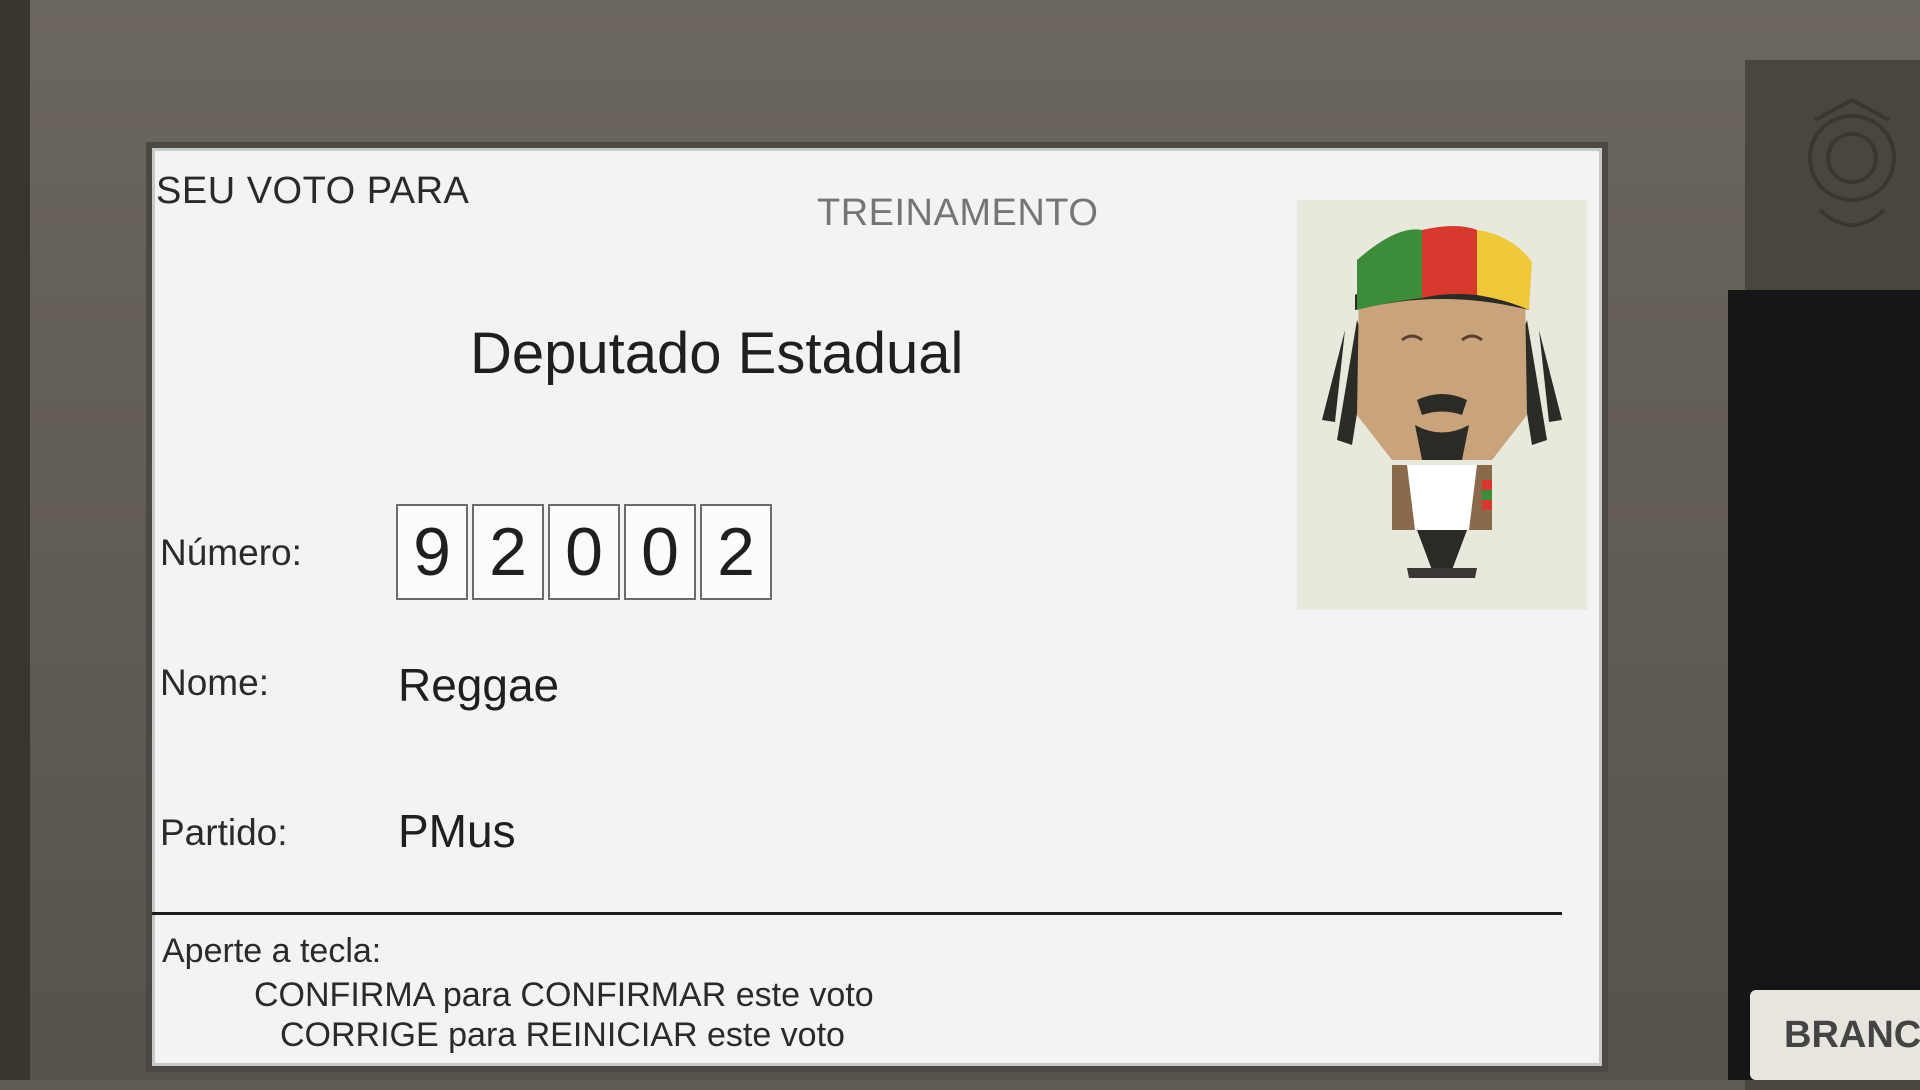 The height and width of the screenshot is (1090, 1920). Describe the element at coordinates (313, 191) in the screenshot. I see `vote-for-header: SEU VOTO PARA` at that location.